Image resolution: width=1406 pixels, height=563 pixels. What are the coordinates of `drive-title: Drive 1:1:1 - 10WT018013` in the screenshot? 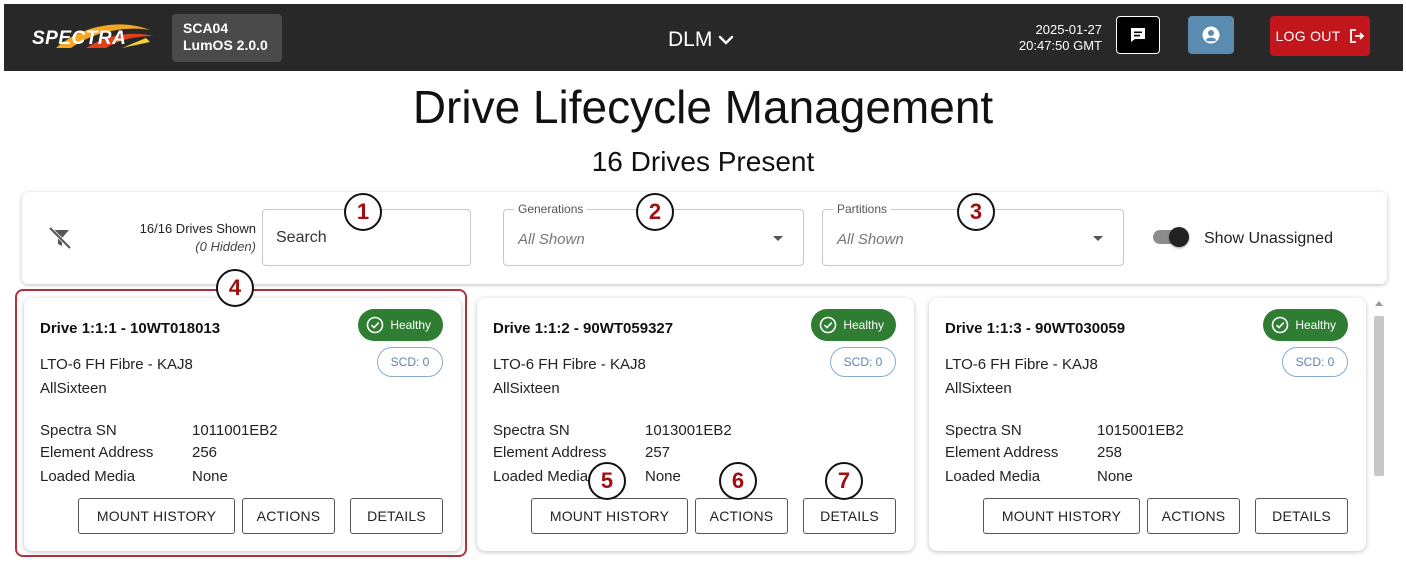 It's located at (130, 328).